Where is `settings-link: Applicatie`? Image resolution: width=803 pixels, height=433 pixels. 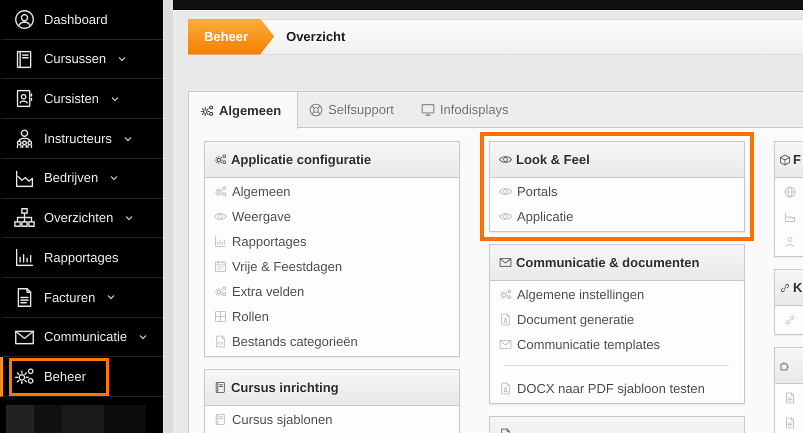 settings-link: Applicatie is located at coordinates (617, 216).